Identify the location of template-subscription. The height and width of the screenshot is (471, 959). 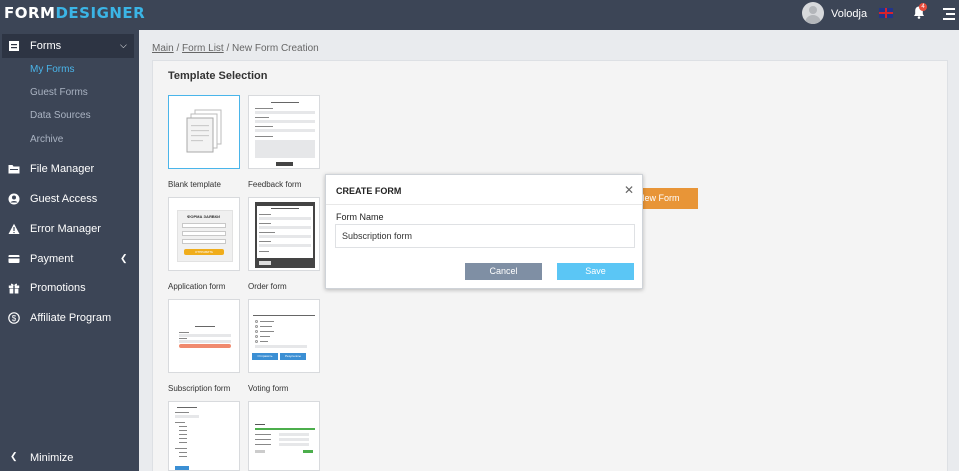
(204, 336).